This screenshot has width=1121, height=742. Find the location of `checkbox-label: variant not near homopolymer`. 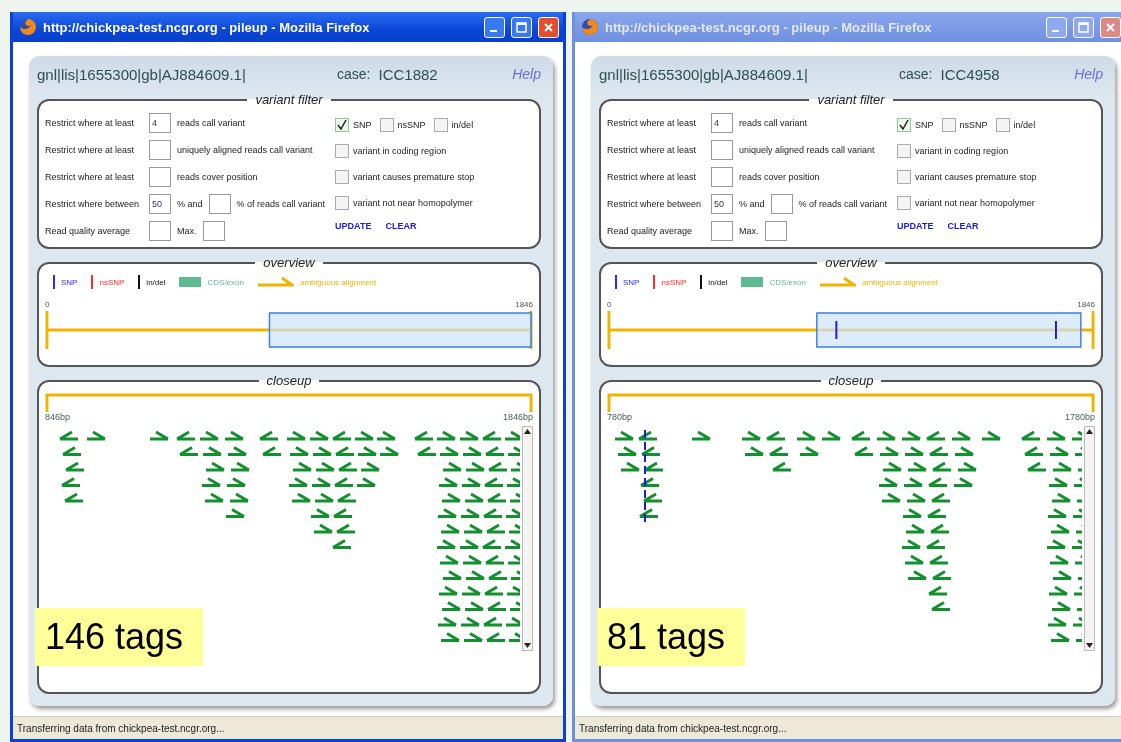

checkbox-label: variant not near homopolymer is located at coordinates (413, 203).